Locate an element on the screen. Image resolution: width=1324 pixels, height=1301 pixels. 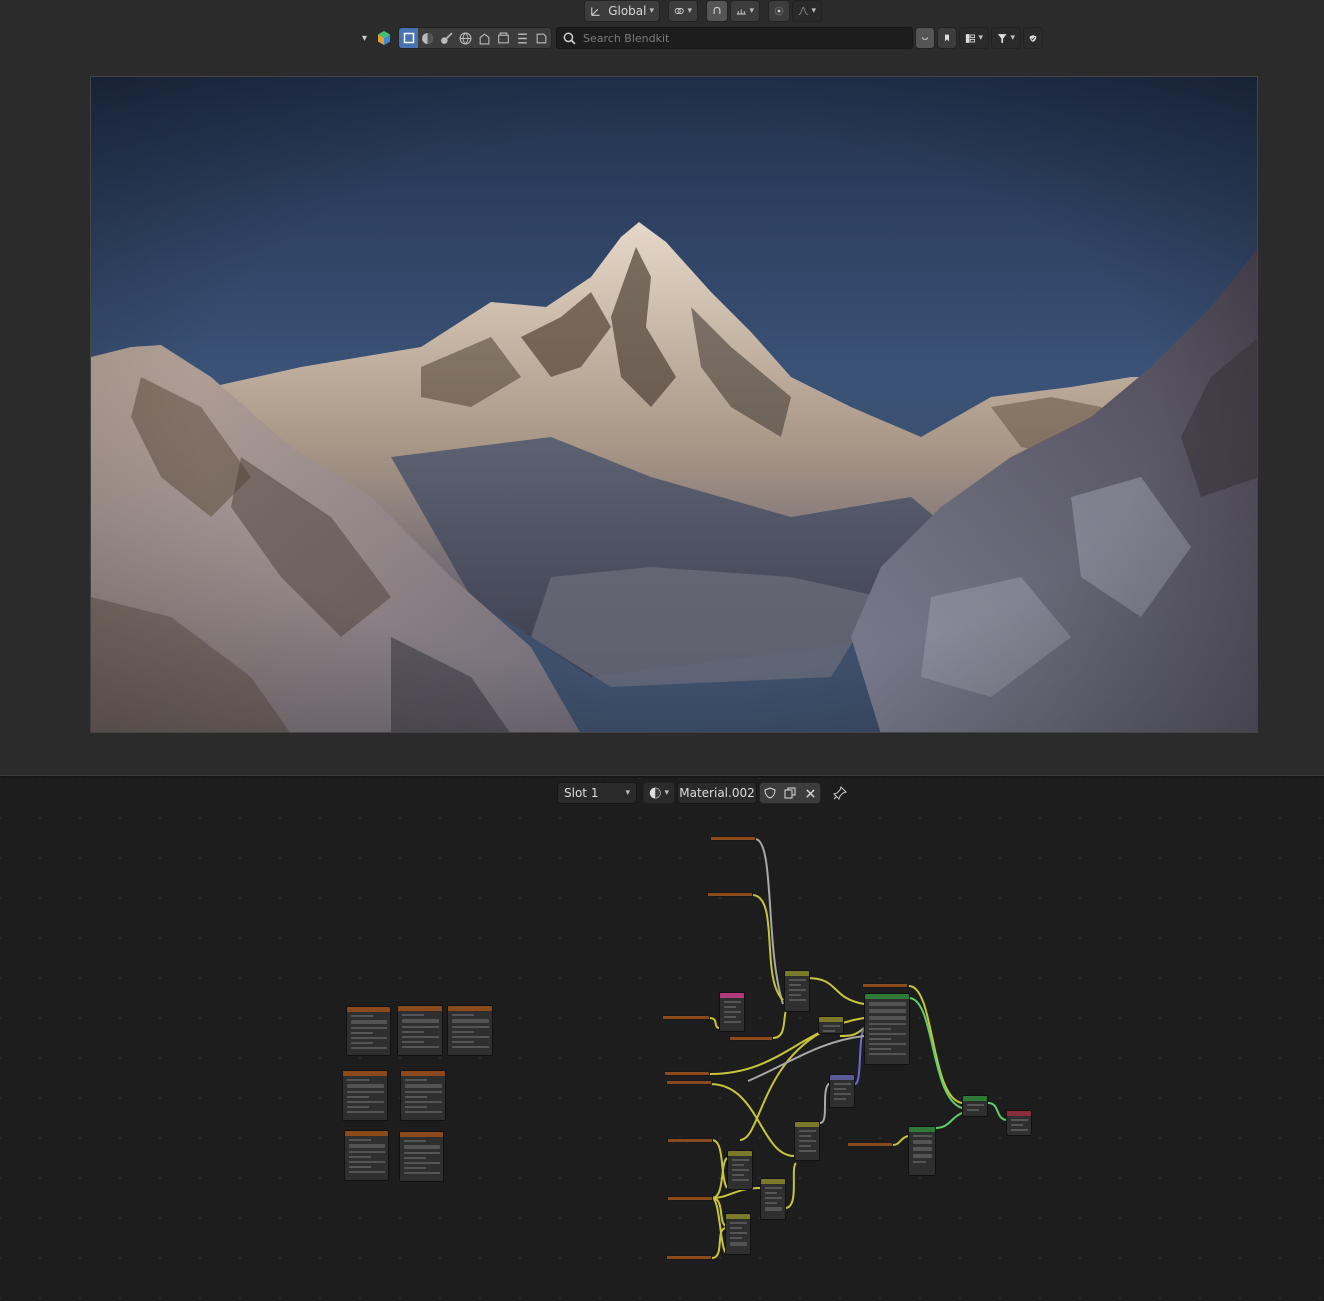
world-button is located at coordinates (465, 38).